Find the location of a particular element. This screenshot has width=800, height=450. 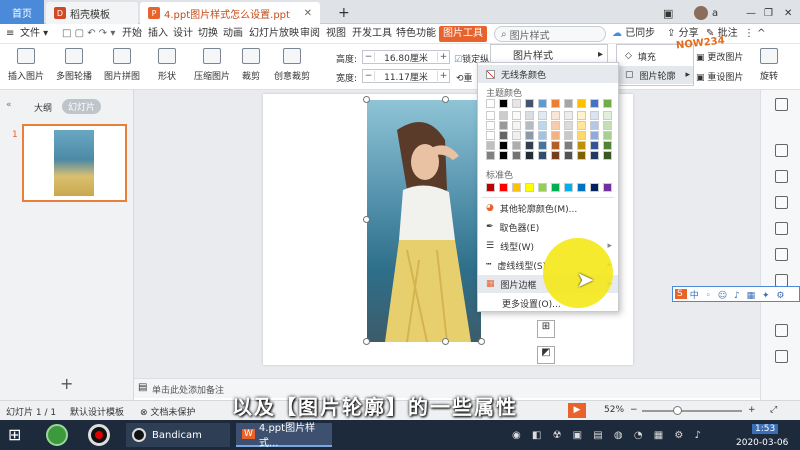

height-value: 16.80厘米 is located at coordinates (406, 57).